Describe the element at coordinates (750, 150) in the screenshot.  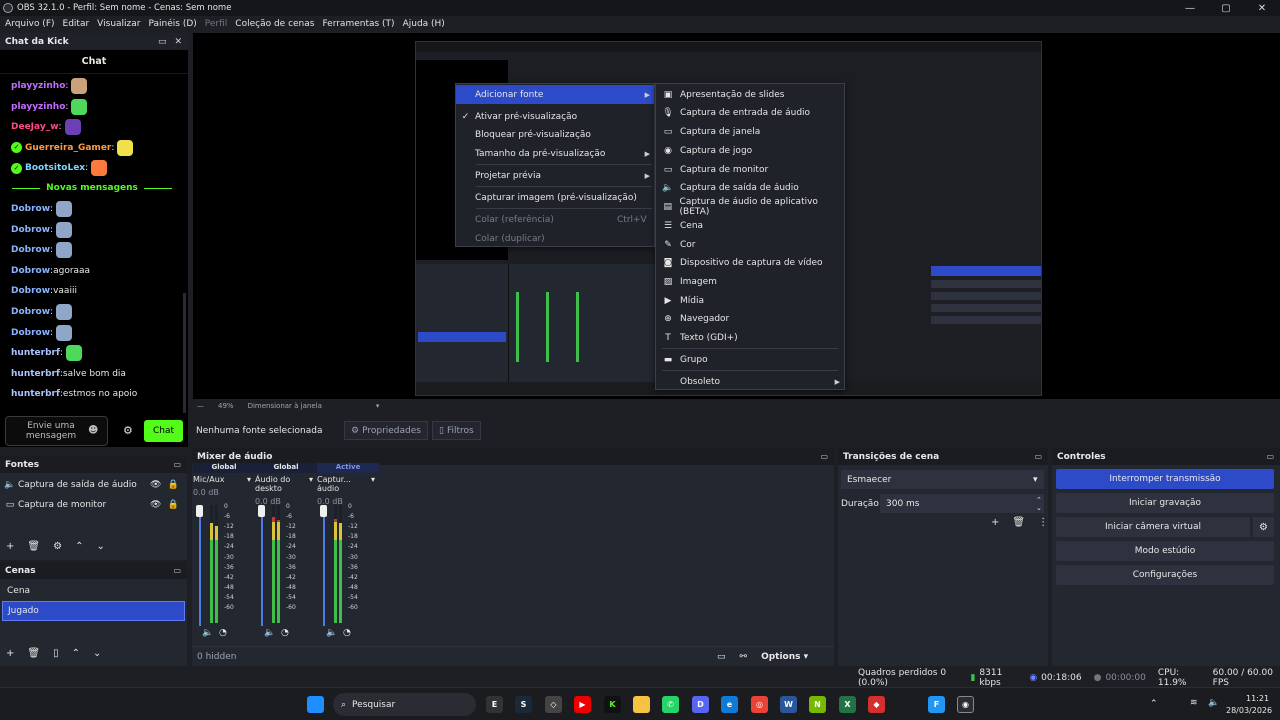
I see `submenu-item: ◉ Captura de jogo` at that location.